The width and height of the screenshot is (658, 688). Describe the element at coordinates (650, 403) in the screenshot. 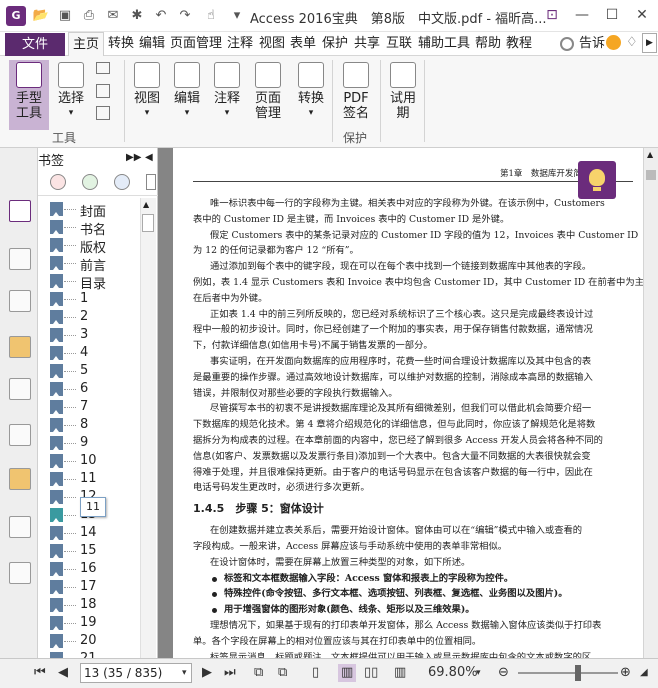

I see `document-scrollbar: ▲` at that location.